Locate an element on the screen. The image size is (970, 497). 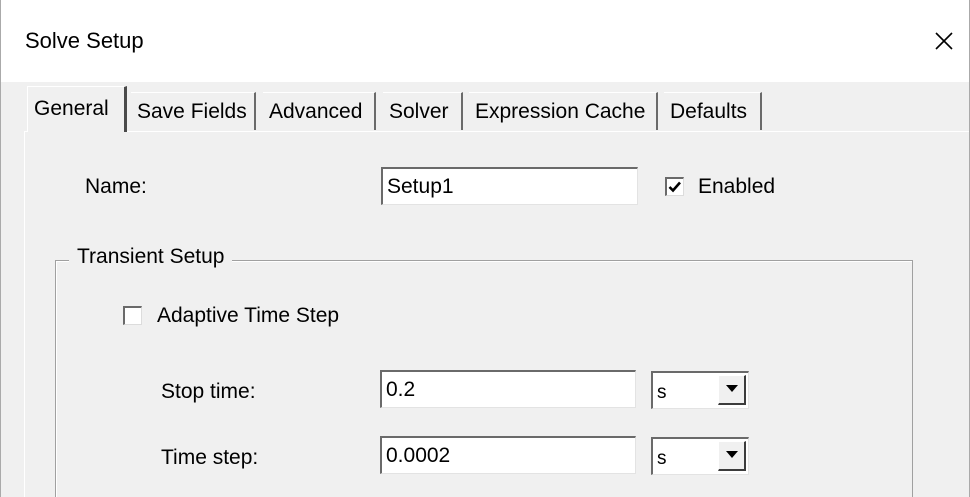
stop-time-unit-dropdown-button is located at coordinates (732, 390).